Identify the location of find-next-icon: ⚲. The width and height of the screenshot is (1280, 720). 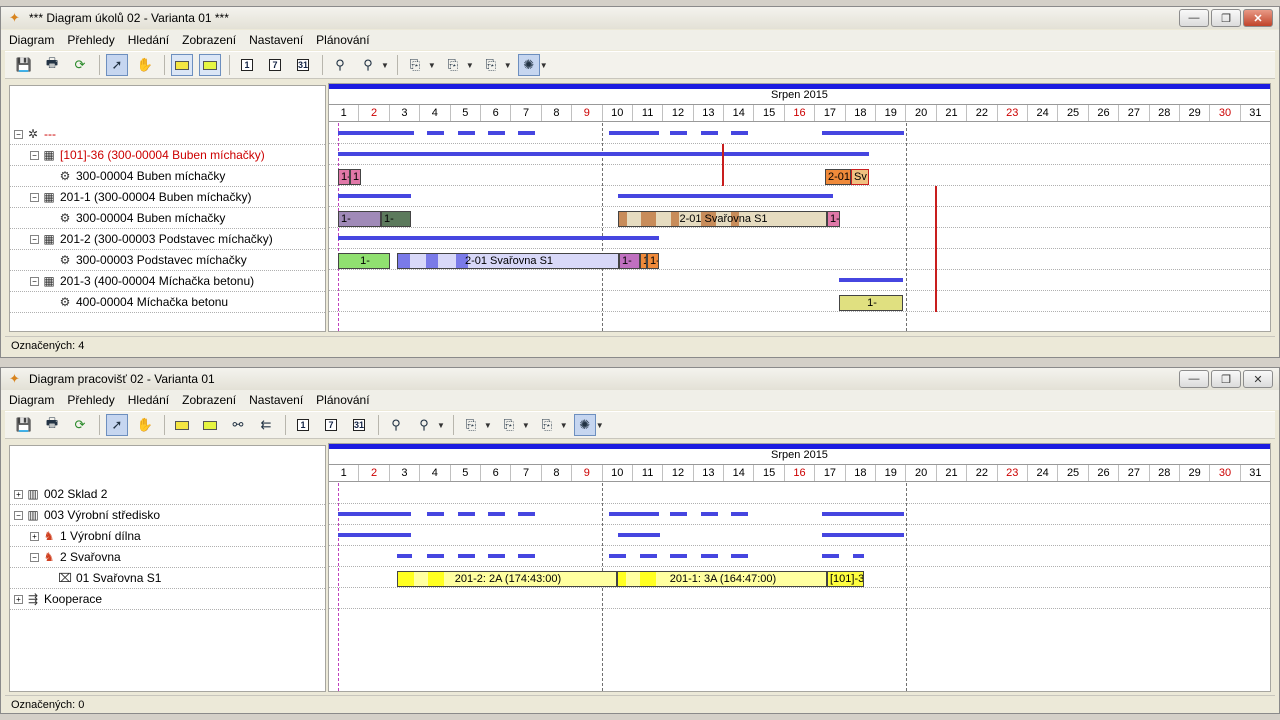
(368, 65).